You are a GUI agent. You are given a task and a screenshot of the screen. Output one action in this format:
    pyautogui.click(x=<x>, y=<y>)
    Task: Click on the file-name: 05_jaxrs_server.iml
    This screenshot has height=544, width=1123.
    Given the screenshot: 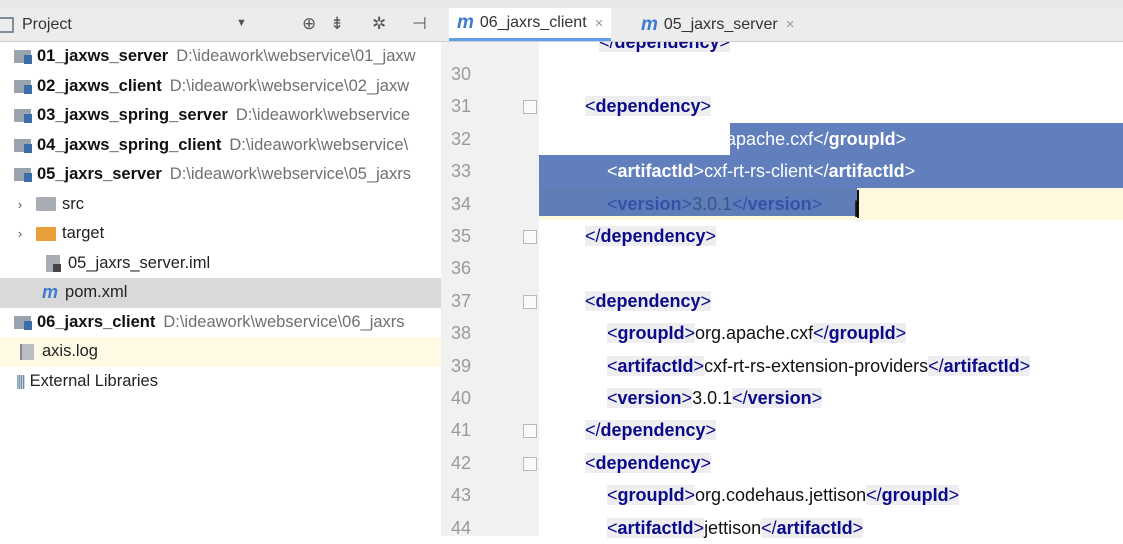 What is the action you would take?
    pyautogui.click(x=139, y=262)
    